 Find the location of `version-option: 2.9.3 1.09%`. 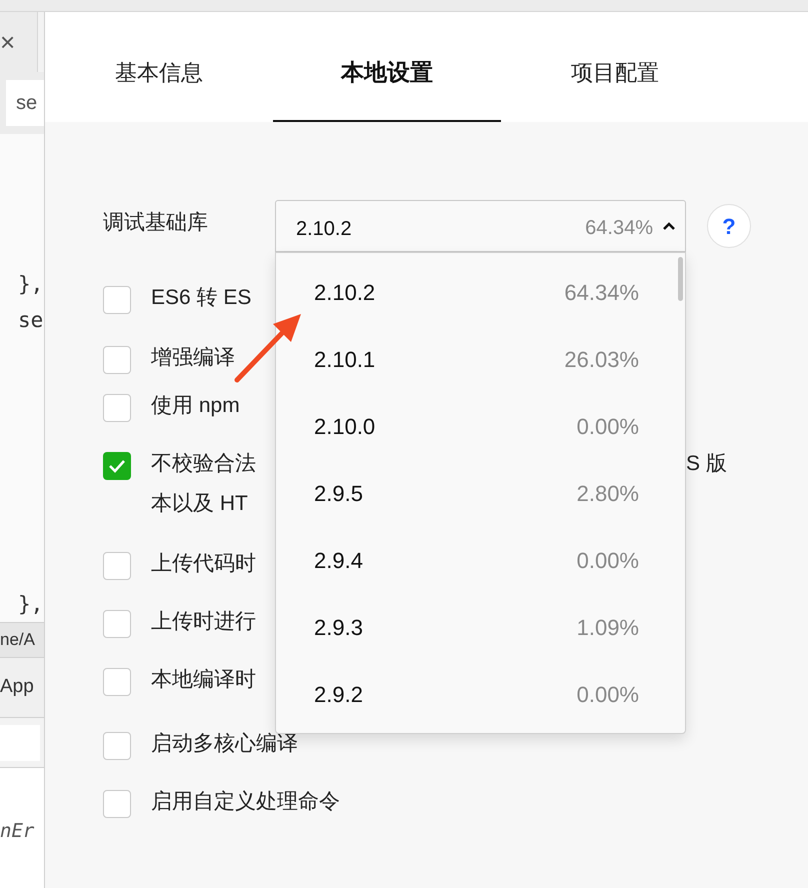

version-option: 2.9.3 1.09% is located at coordinates (480, 627).